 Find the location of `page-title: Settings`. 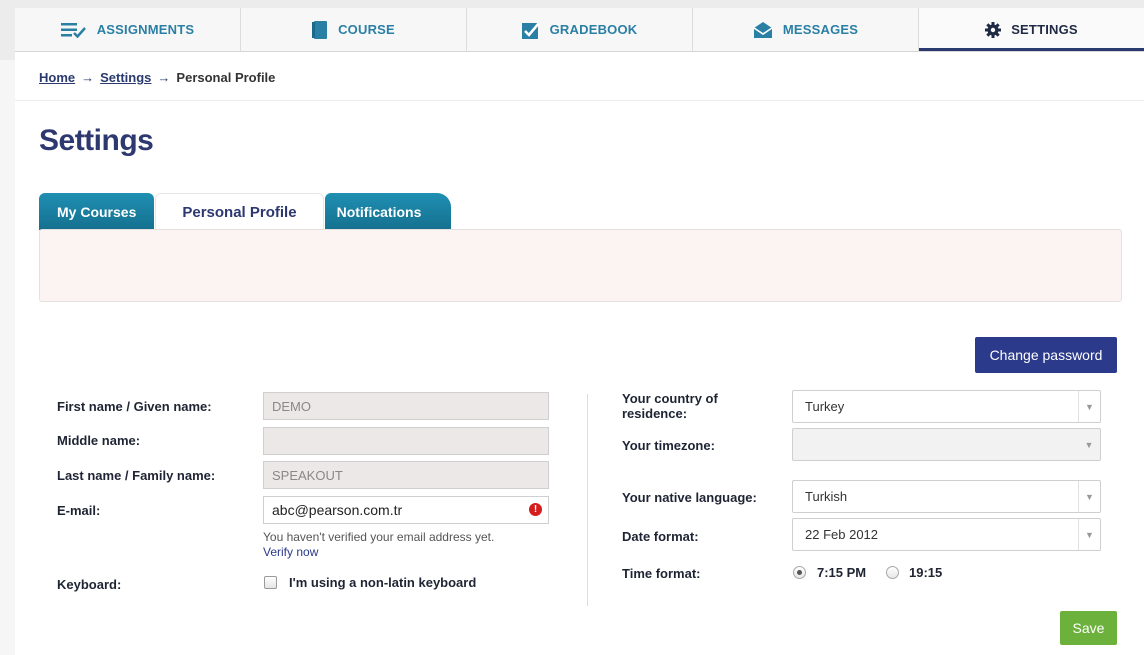

page-title: Settings is located at coordinates (96, 140).